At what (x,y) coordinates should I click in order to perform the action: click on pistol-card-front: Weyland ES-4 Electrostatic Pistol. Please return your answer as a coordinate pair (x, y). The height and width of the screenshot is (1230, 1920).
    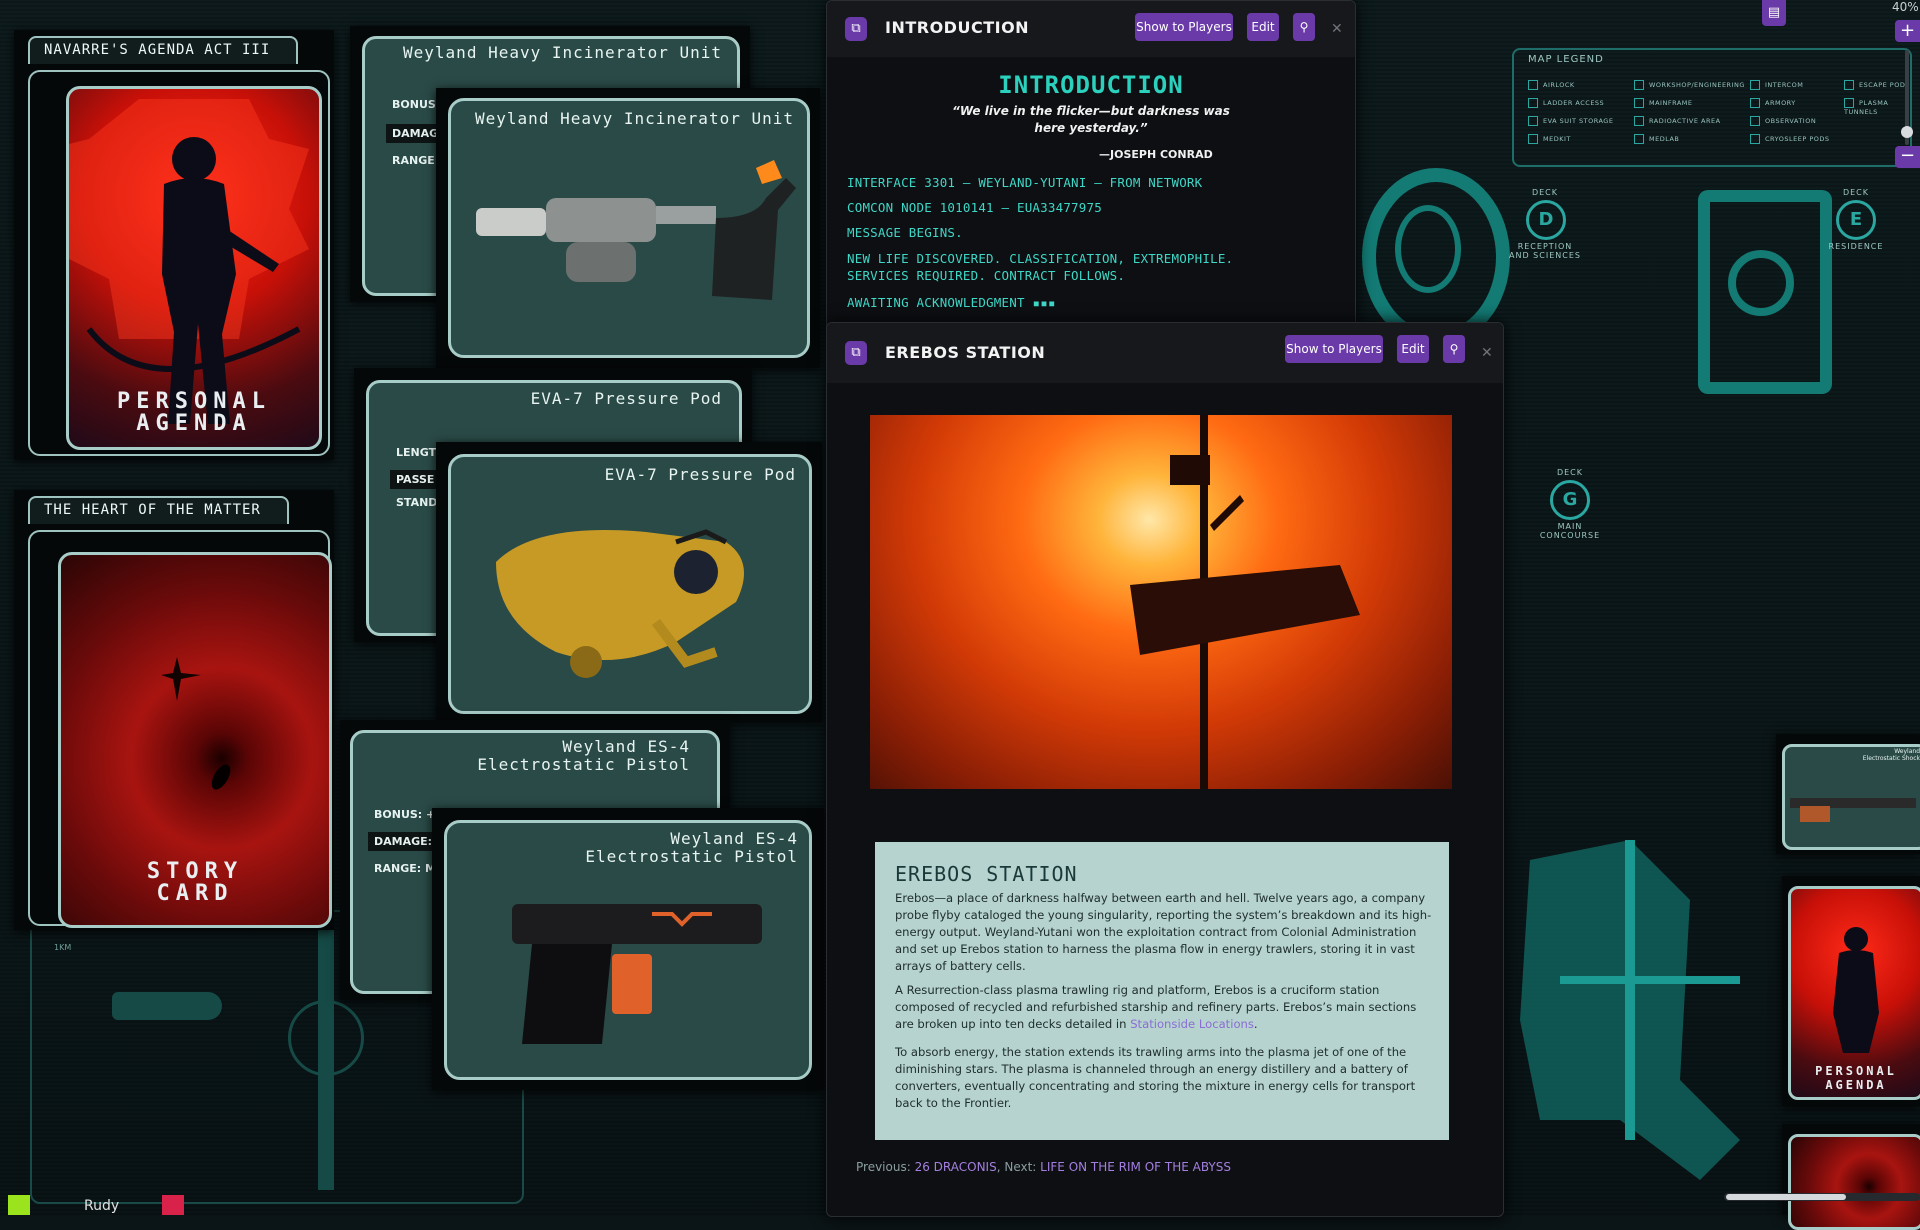
    Looking at the image, I should click on (628, 949).